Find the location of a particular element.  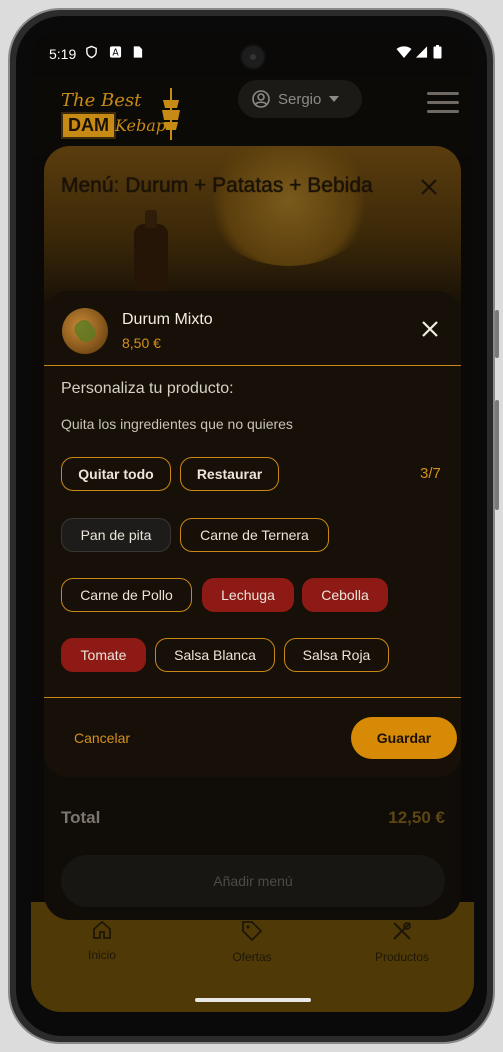

ingredient-chip-pan-de-pita: Pan de pita is located at coordinates (116, 535).